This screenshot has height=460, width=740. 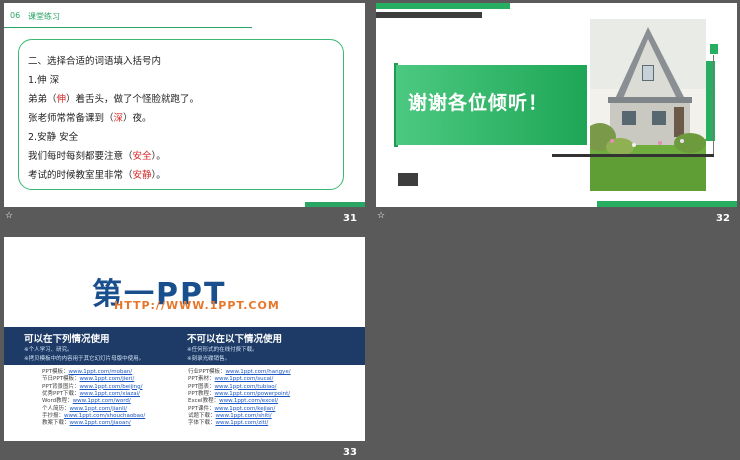 What do you see at coordinates (222, 350) in the screenshot?
I see `forbidden-item: ※任何形式的在线付费下载。` at bounding box center [222, 350].